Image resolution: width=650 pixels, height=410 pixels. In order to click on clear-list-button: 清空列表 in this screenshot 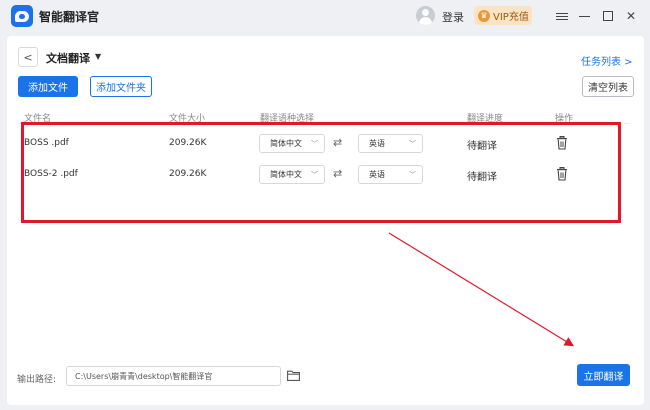, I will do `click(608, 86)`.